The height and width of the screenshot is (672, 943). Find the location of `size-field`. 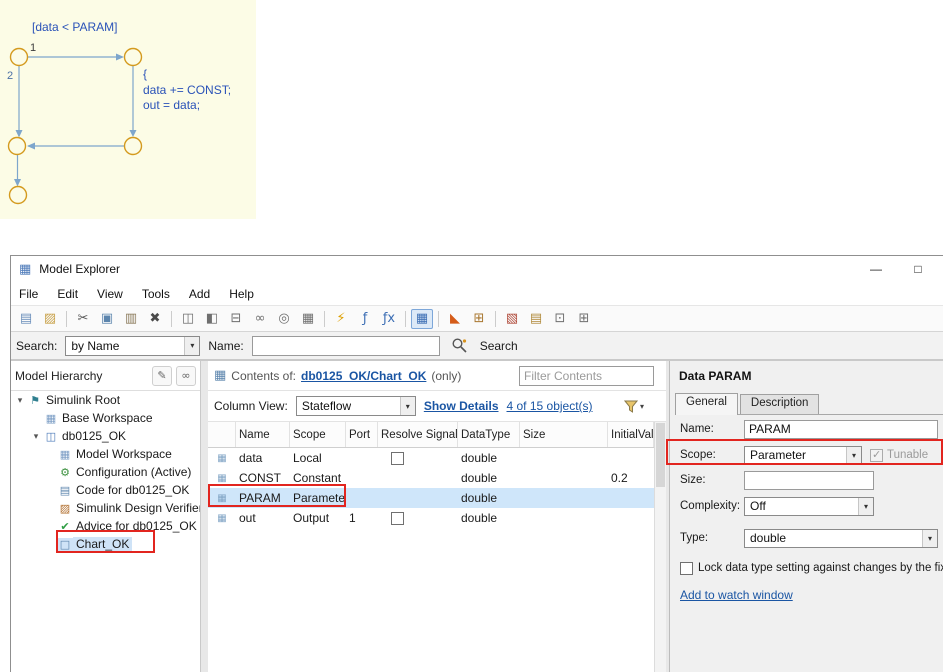

size-field is located at coordinates (809, 480).